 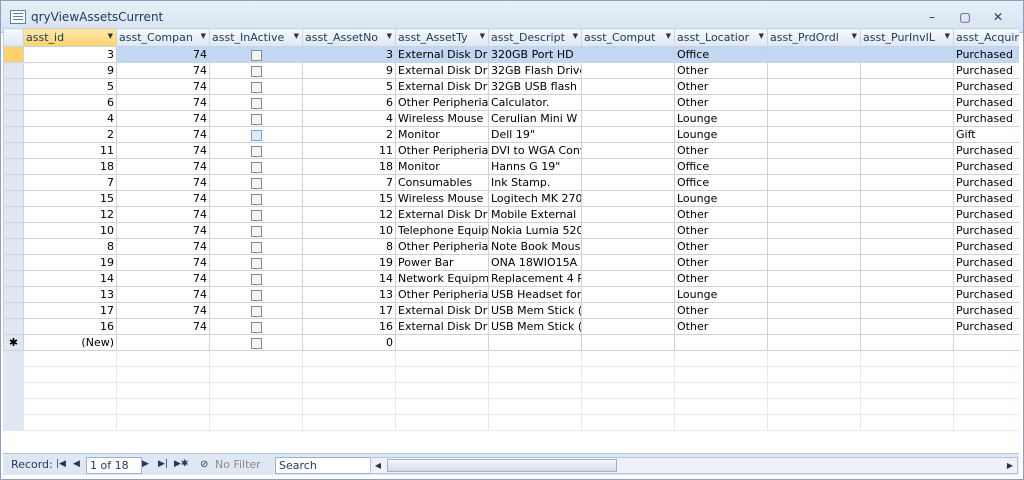 What do you see at coordinates (535, 134) in the screenshot?
I see `cell-desc: Dell 19"` at bounding box center [535, 134].